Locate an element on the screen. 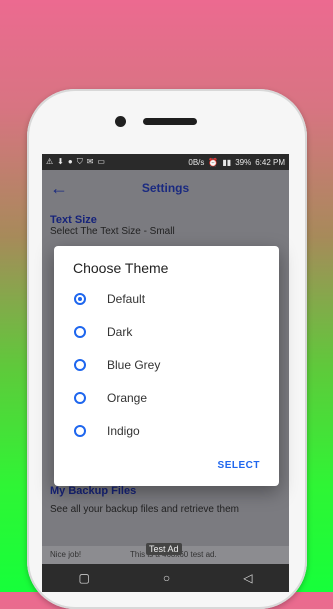 This screenshot has height=609, width=333. theme-option-orange: Orange is located at coordinates (110, 398).